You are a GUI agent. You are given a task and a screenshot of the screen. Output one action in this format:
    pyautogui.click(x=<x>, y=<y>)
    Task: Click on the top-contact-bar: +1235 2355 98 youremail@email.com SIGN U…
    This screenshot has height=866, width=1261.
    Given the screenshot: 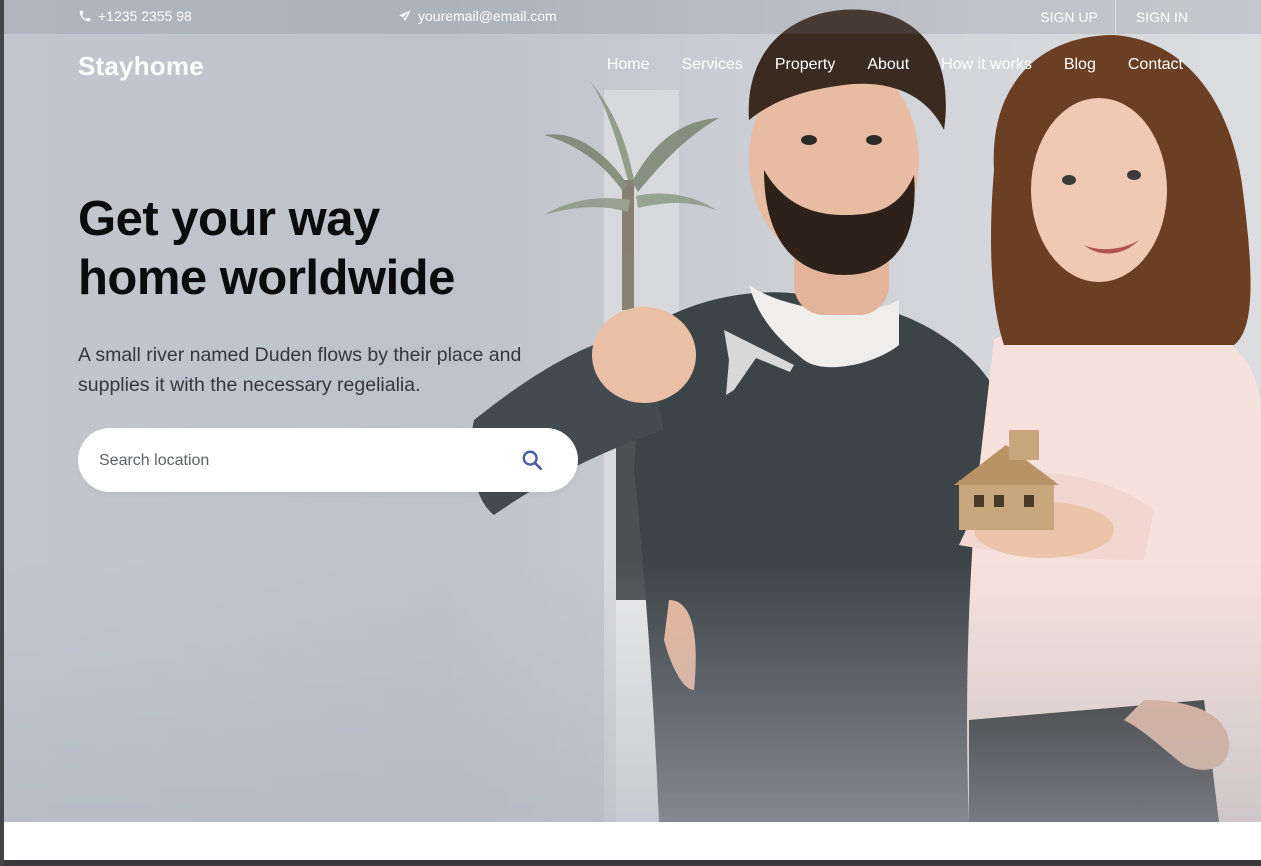 What is the action you would take?
    pyautogui.click(x=632, y=17)
    